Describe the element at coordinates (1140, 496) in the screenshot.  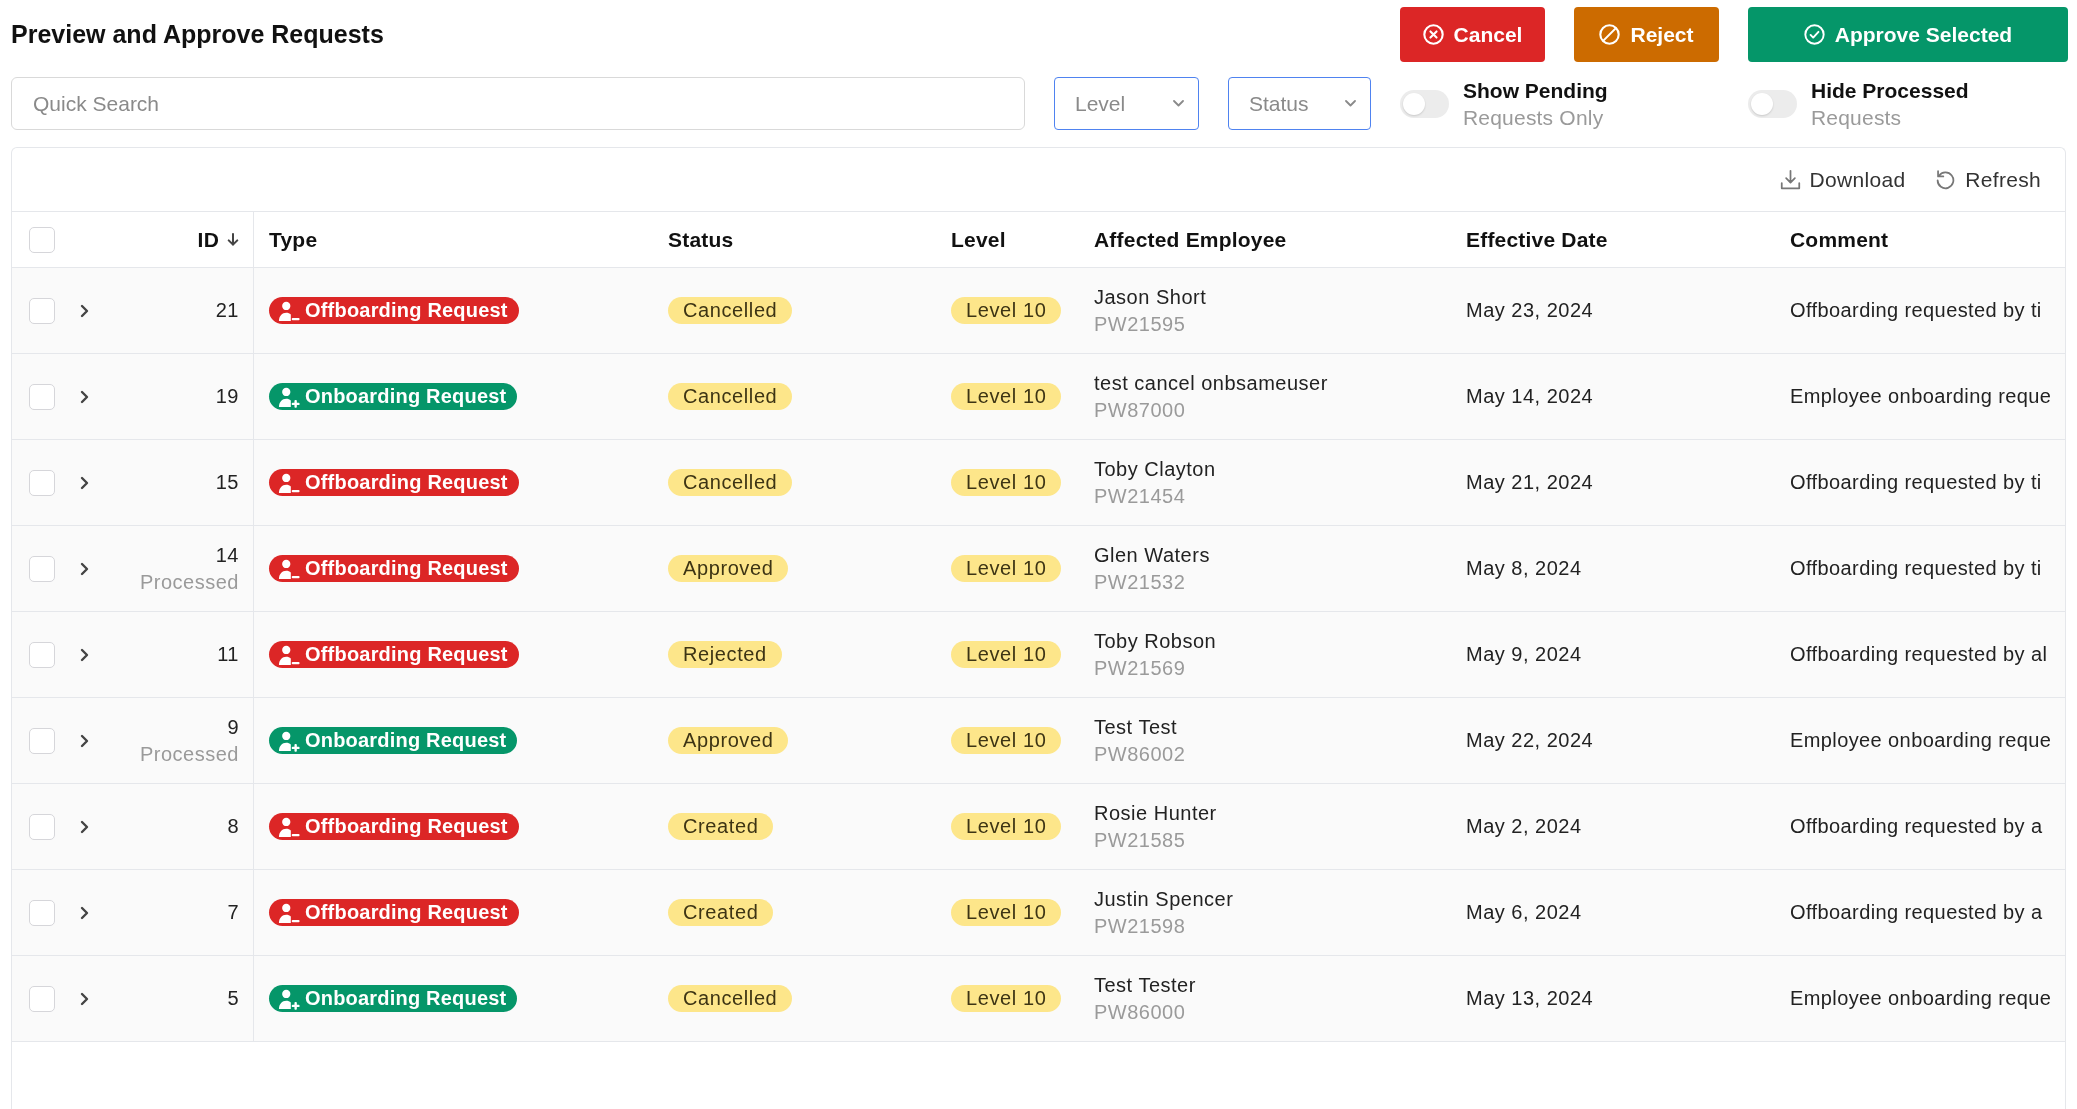
I see `employee-id: PW21454` at that location.